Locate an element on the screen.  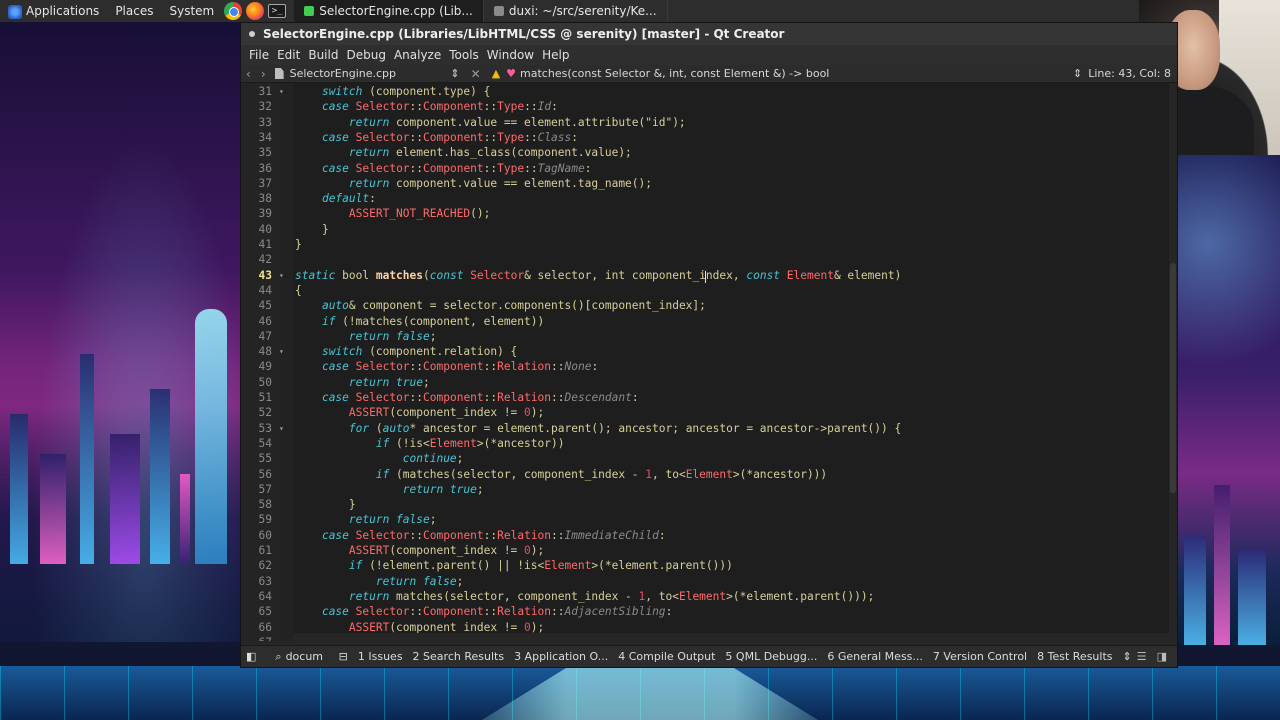
code-line: 41} is located at coordinates (706, 244).